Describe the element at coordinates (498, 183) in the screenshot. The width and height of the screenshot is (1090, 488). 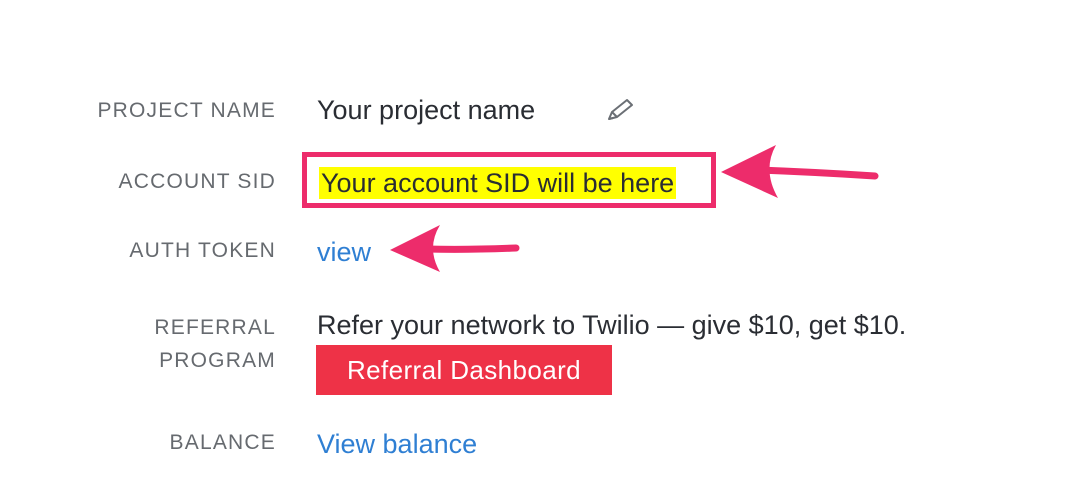
I see `account-sid-value: Your account SID will be here` at that location.